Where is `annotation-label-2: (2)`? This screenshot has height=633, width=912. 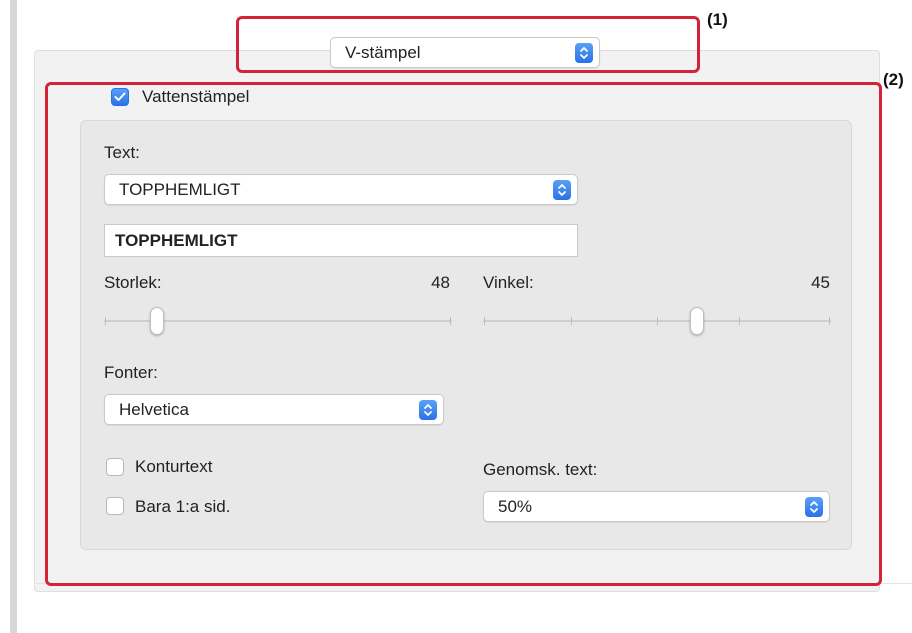 annotation-label-2: (2) is located at coordinates (893, 79).